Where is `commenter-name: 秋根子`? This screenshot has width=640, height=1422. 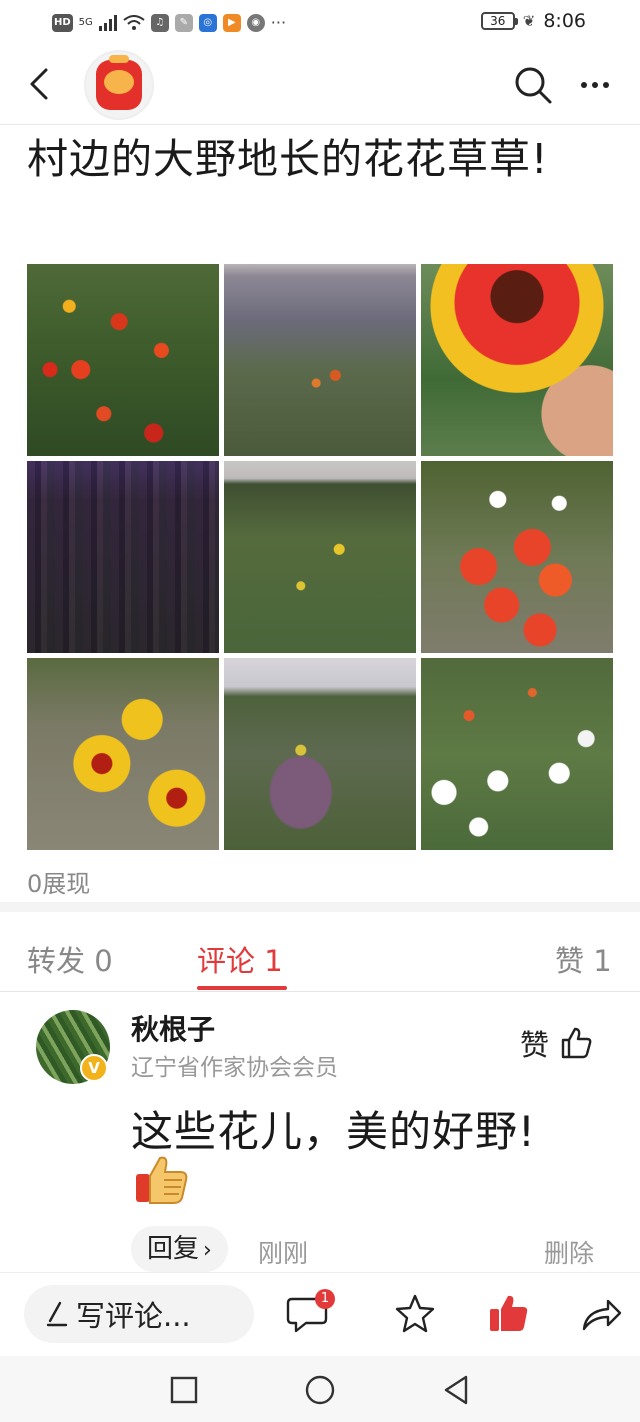
commenter-name: 秋根子 is located at coordinates (173, 1028).